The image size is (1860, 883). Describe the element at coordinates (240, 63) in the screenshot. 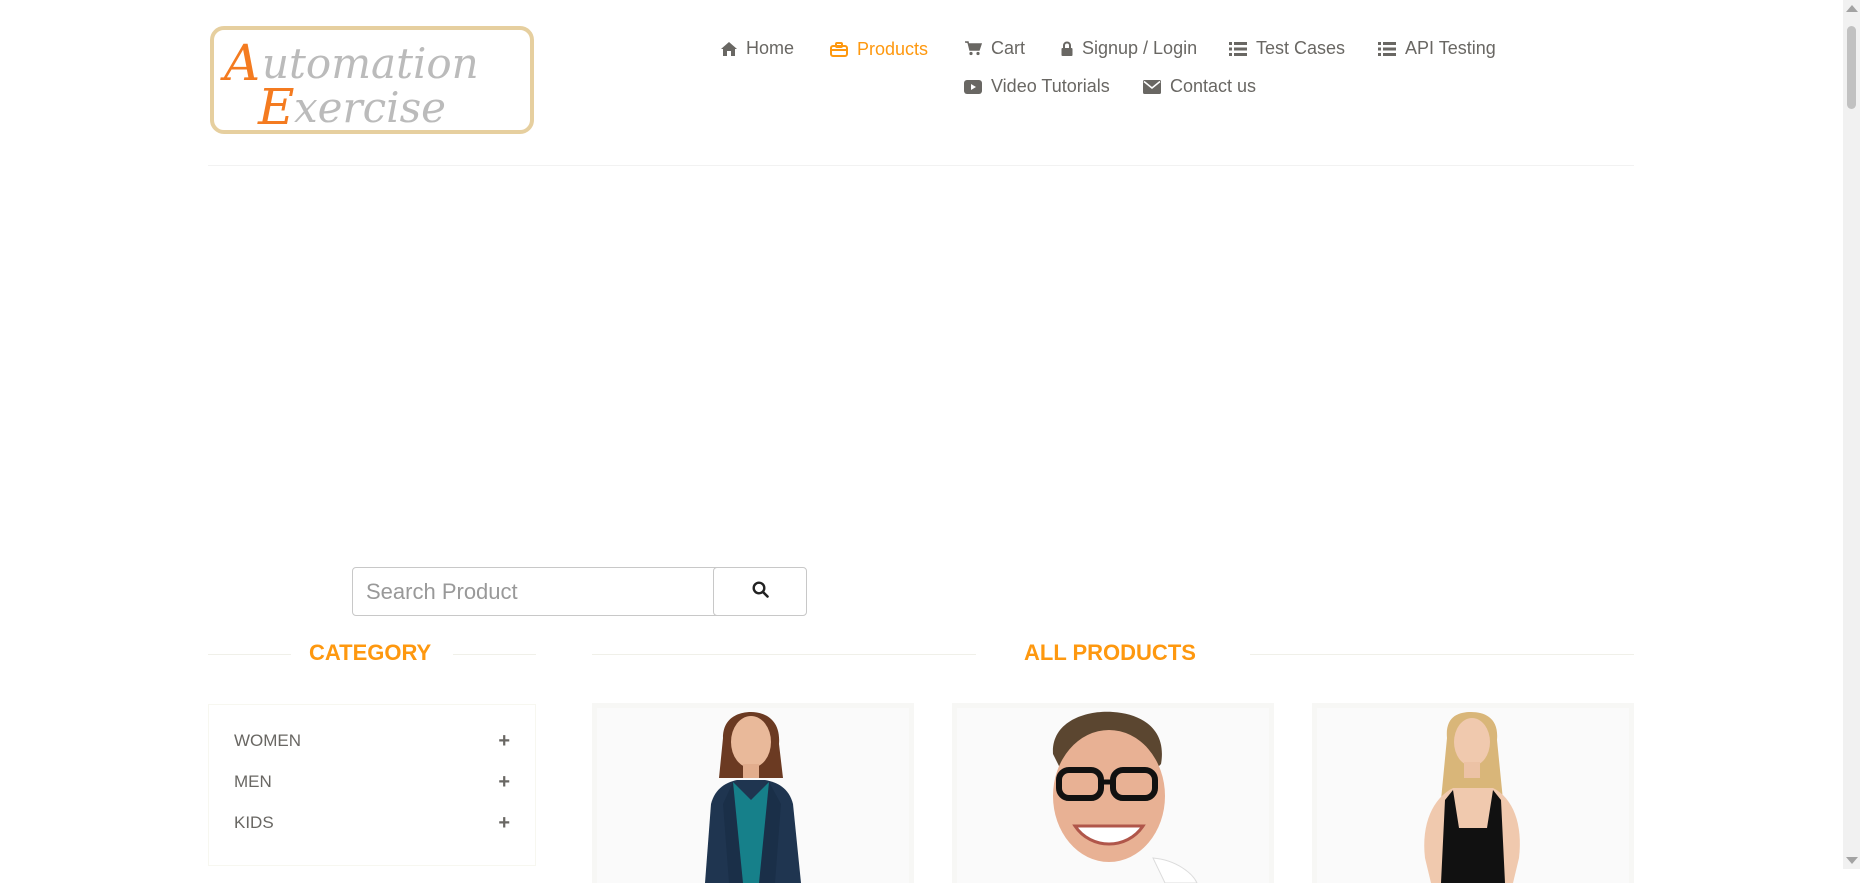

I see `logo-initial-a: A` at that location.